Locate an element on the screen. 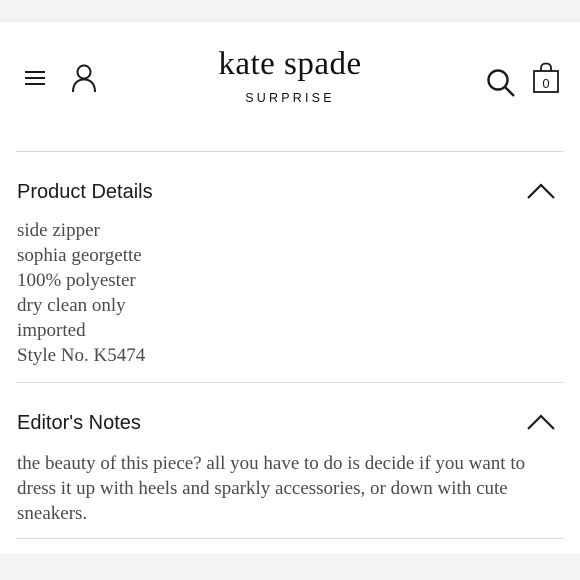  hamburger-menu-icon is located at coordinates (35, 78).